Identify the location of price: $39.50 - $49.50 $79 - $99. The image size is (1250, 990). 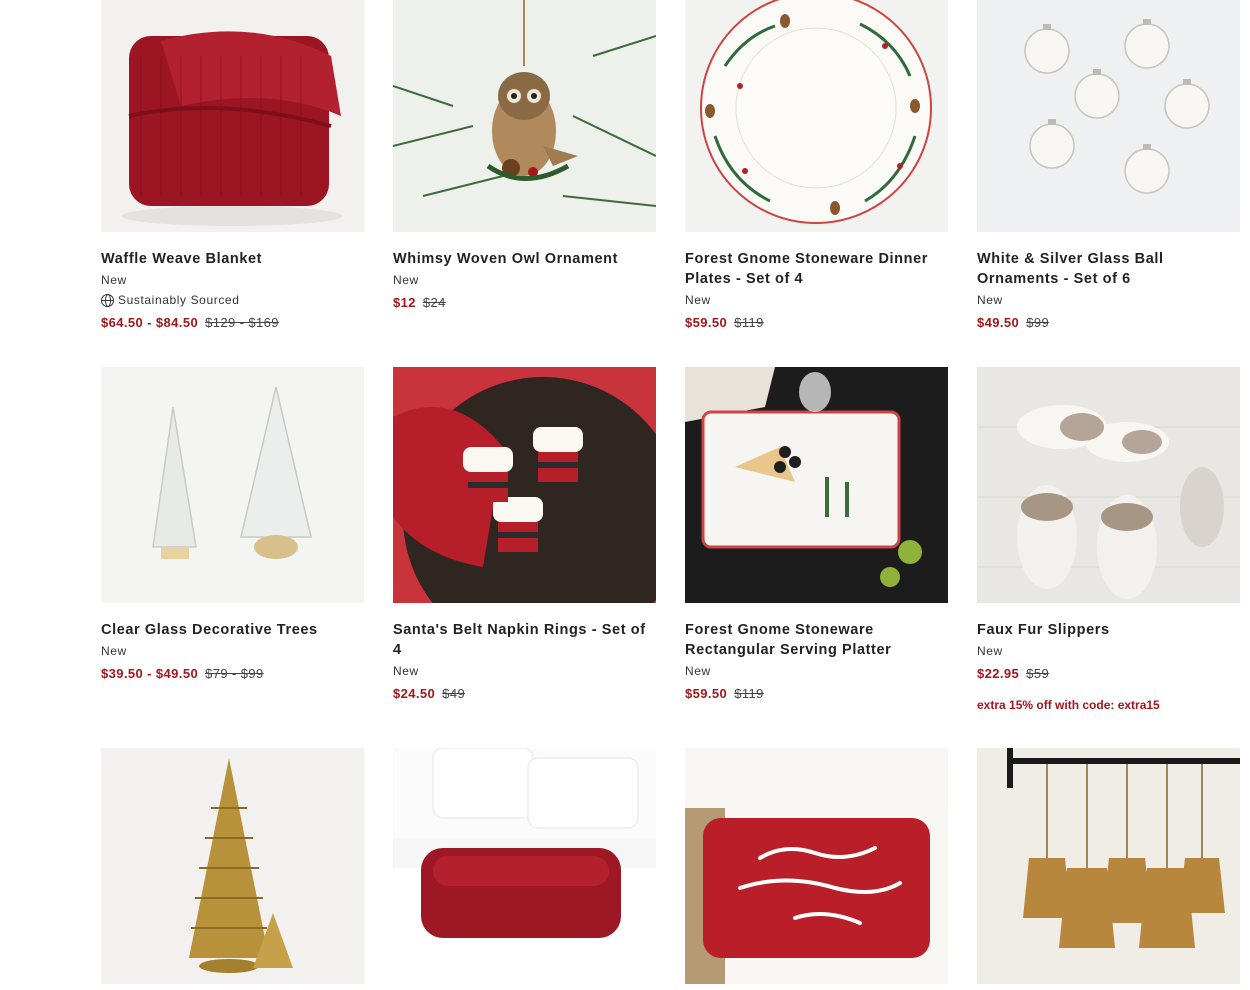
(232, 674).